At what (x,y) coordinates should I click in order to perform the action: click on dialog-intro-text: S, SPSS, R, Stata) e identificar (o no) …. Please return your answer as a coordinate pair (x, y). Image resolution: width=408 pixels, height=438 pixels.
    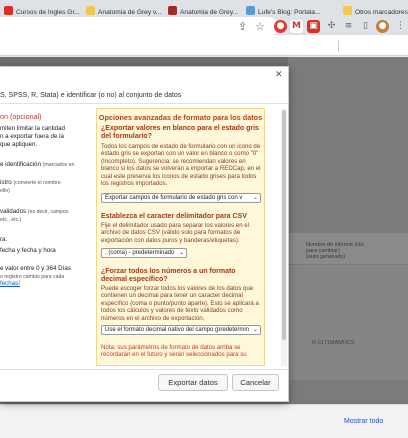
    Looking at the image, I should click on (91, 95).